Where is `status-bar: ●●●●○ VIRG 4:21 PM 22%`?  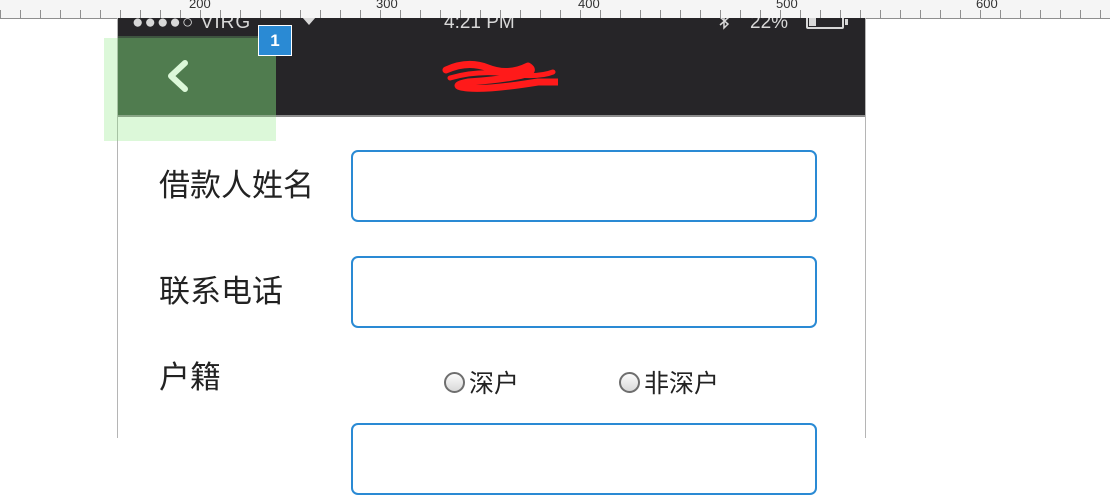 status-bar: ●●●●○ VIRG 4:21 PM 22% is located at coordinates (491, 27).